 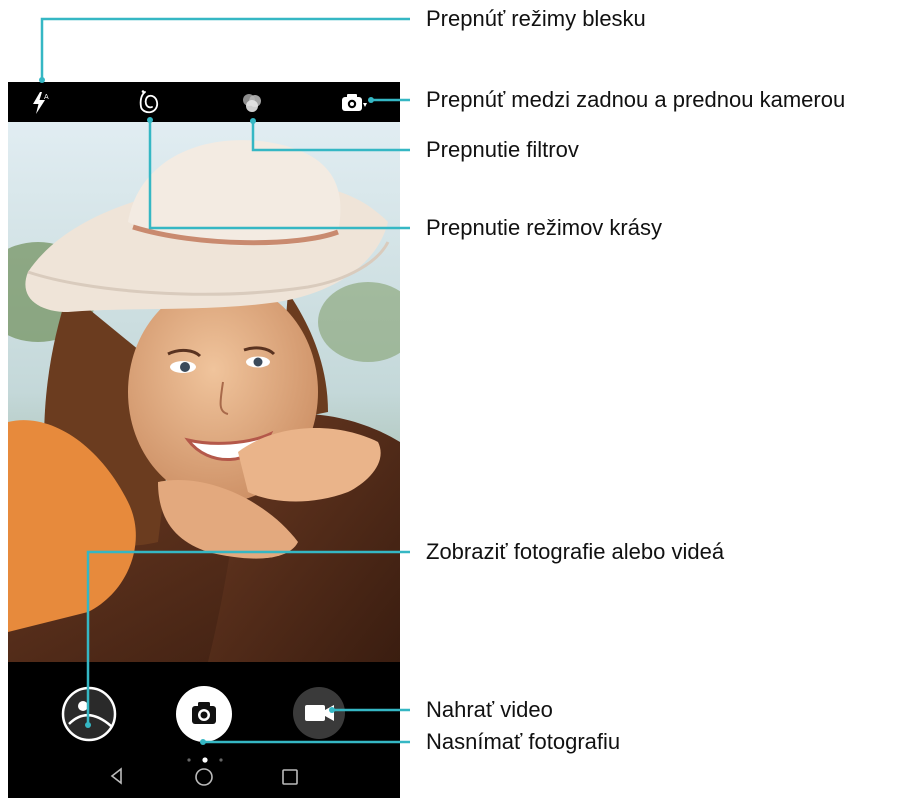 I want to click on label-take-photo: Nasnímať fotografiu, so click(x=523, y=741).